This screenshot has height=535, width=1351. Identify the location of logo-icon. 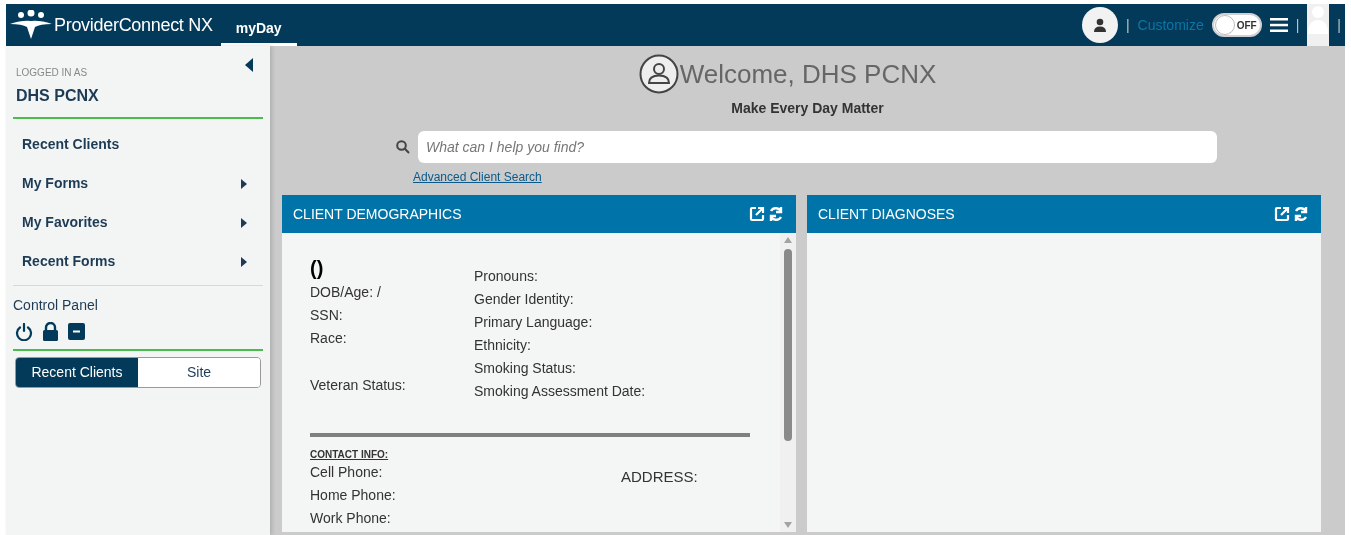
(31, 25).